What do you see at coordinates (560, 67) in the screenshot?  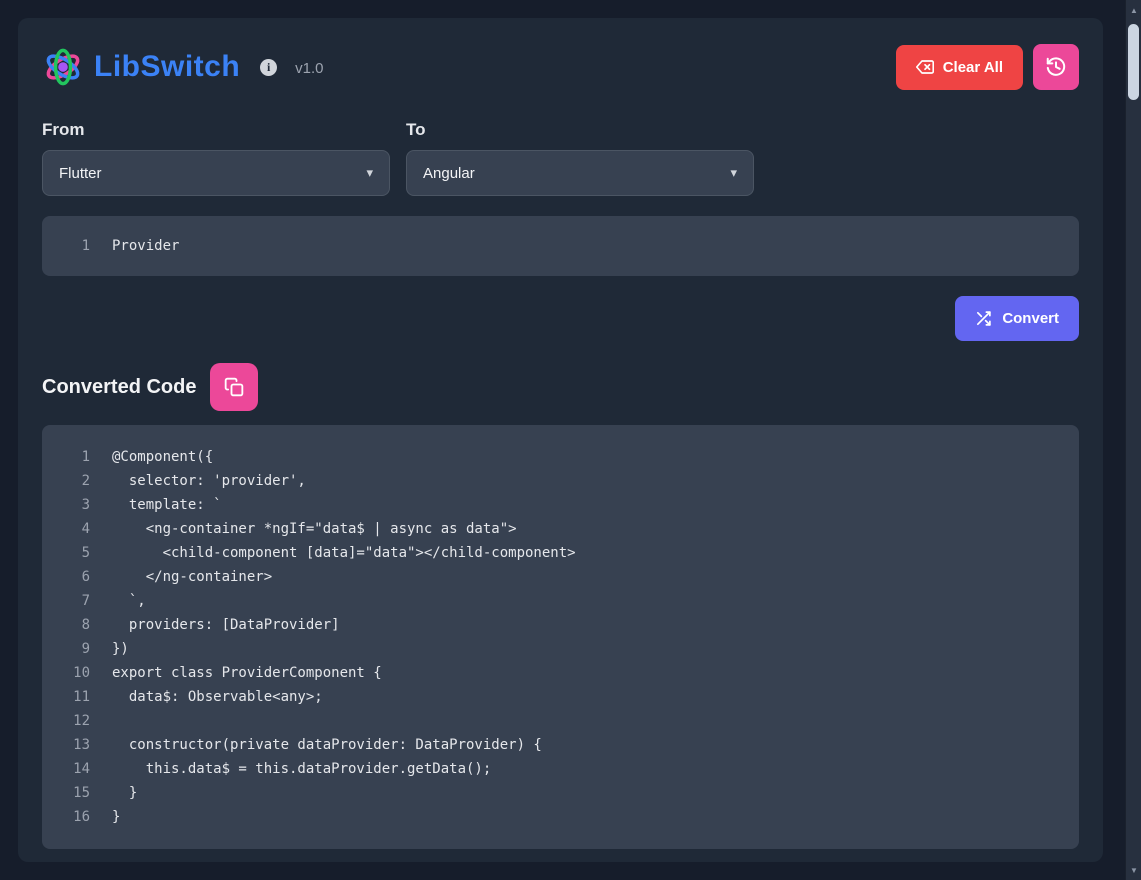 I see `header: LibSwitch i v1.0 Clear All` at bounding box center [560, 67].